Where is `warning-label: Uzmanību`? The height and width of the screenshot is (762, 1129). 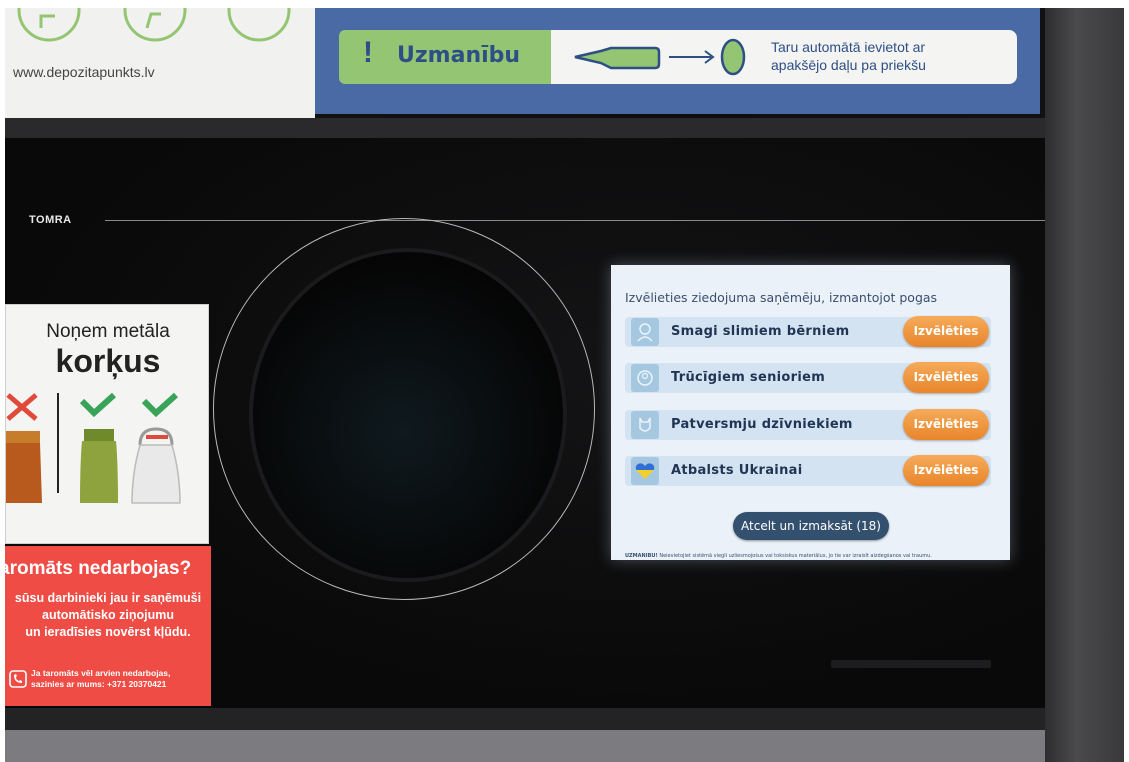
warning-label: Uzmanību is located at coordinates (459, 55).